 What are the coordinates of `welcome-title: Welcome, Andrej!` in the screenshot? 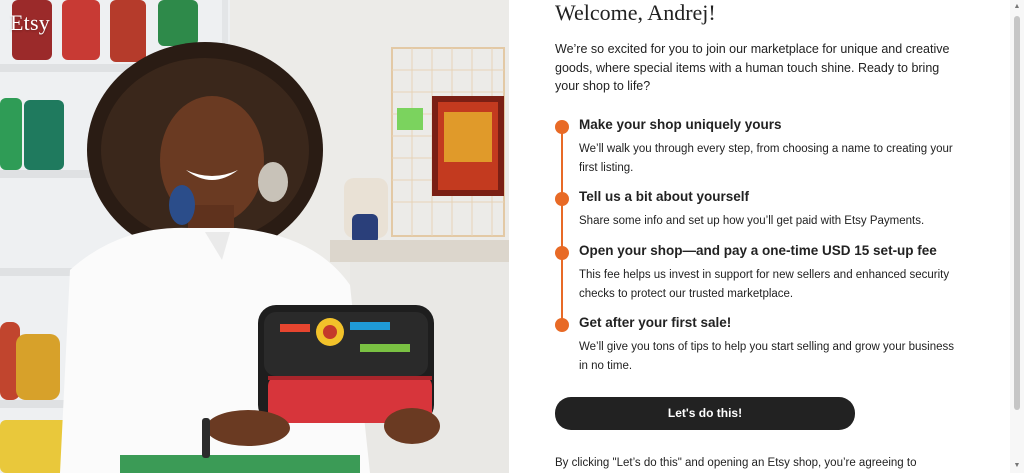 It's located at (635, 12).